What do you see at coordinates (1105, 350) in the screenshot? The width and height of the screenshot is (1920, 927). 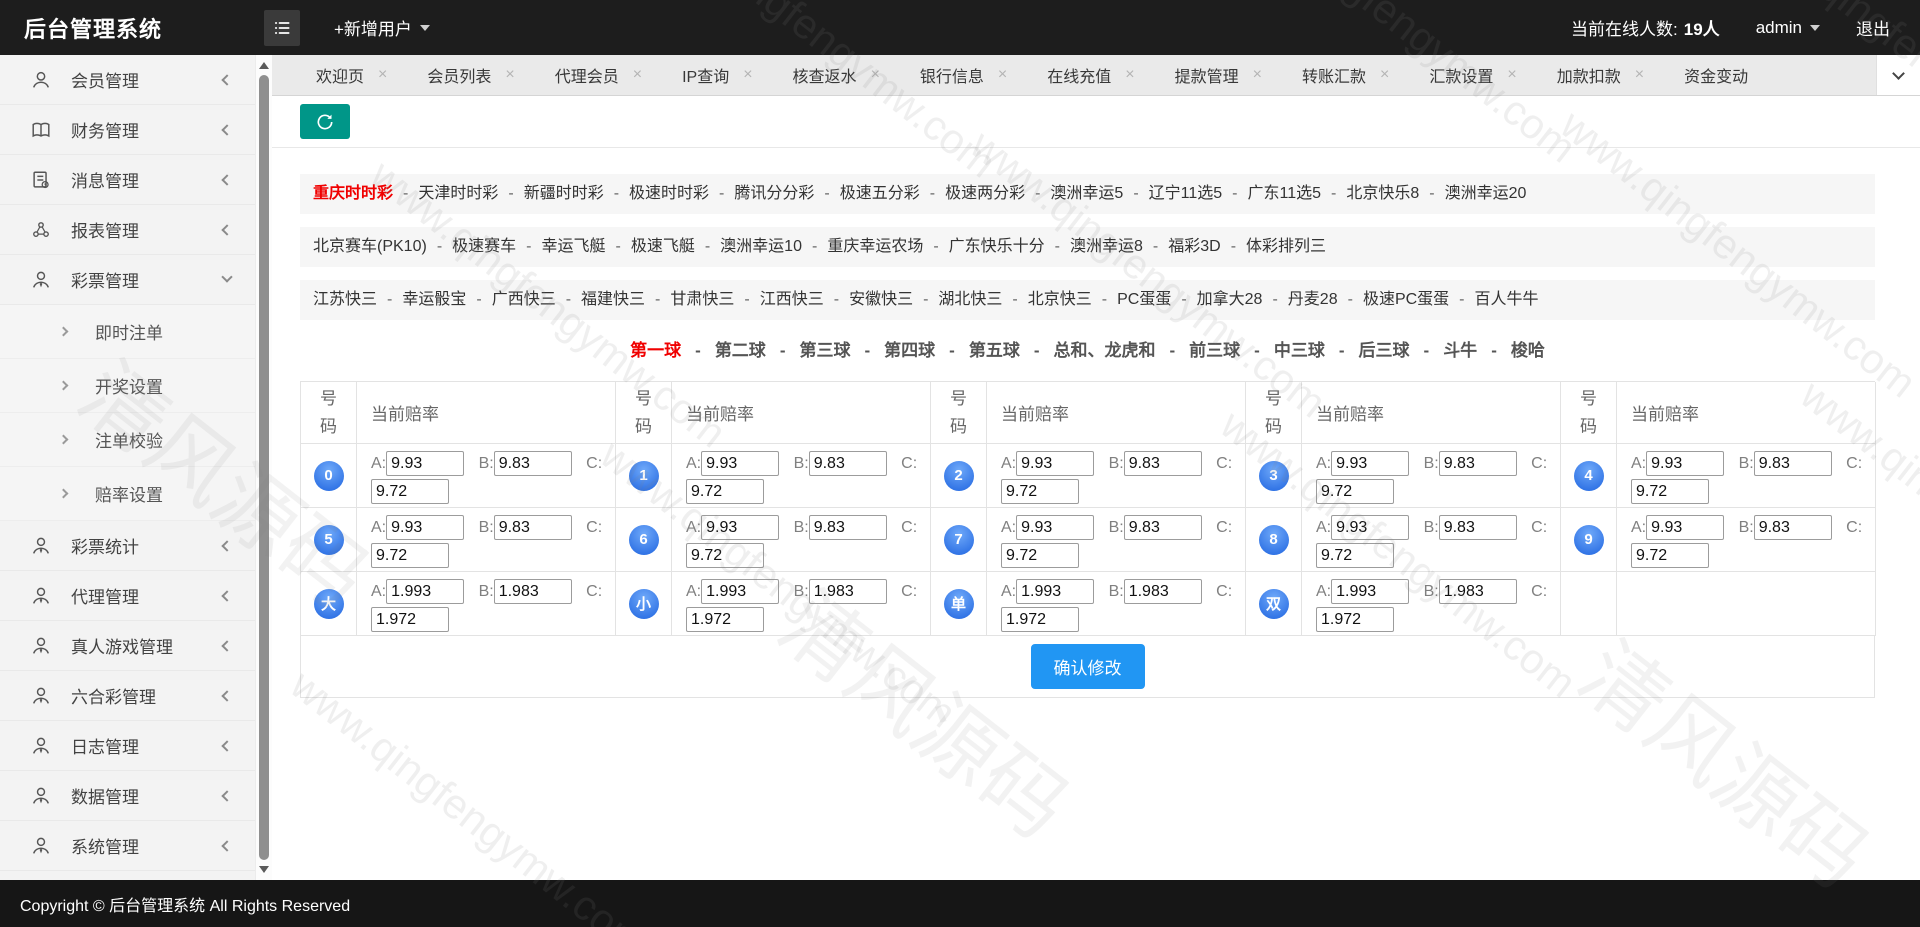 I see `position-tab: 总和、龙虎和` at bounding box center [1105, 350].